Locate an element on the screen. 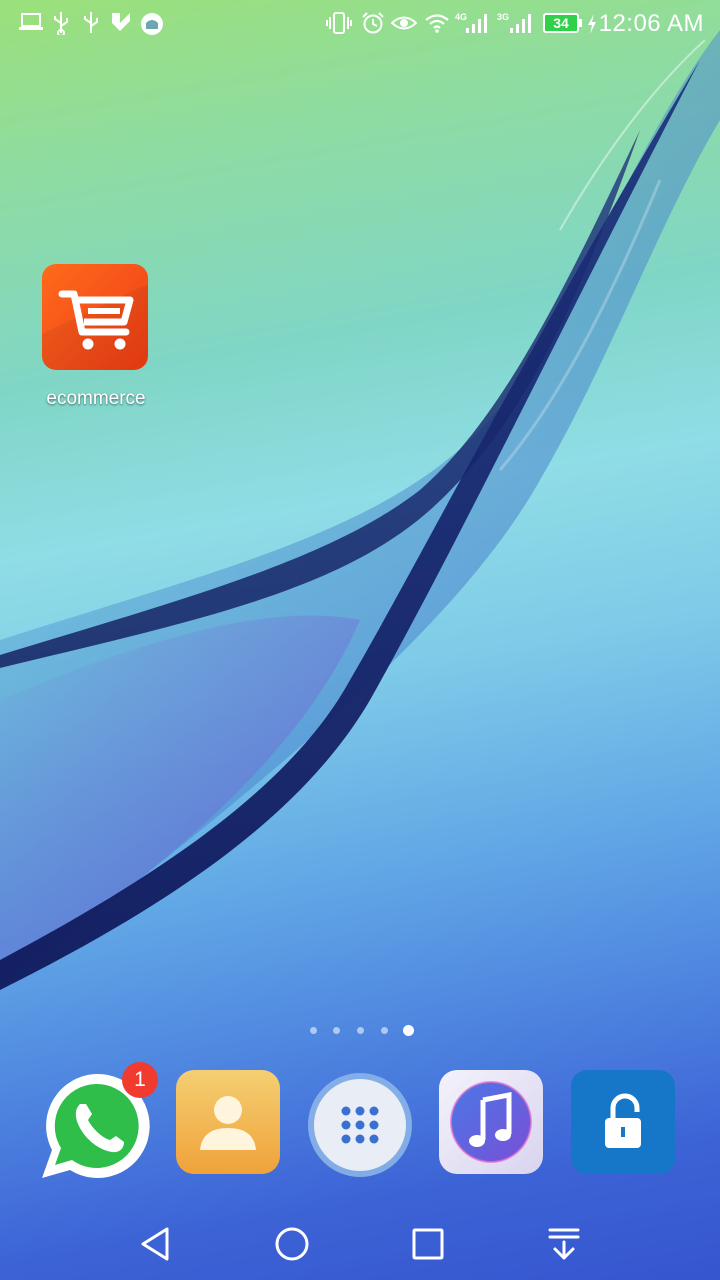 This screenshot has width=720, height=1280. alarm-icon is located at coordinates (373, 23).